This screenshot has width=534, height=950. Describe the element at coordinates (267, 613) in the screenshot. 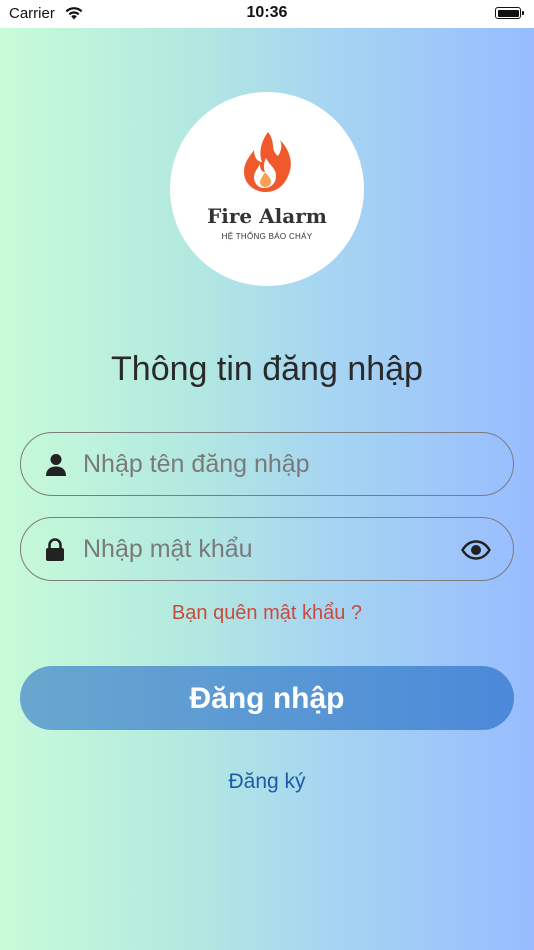

I see `forgot-password-link: Bạn quên mật khẩu ?` at that location.